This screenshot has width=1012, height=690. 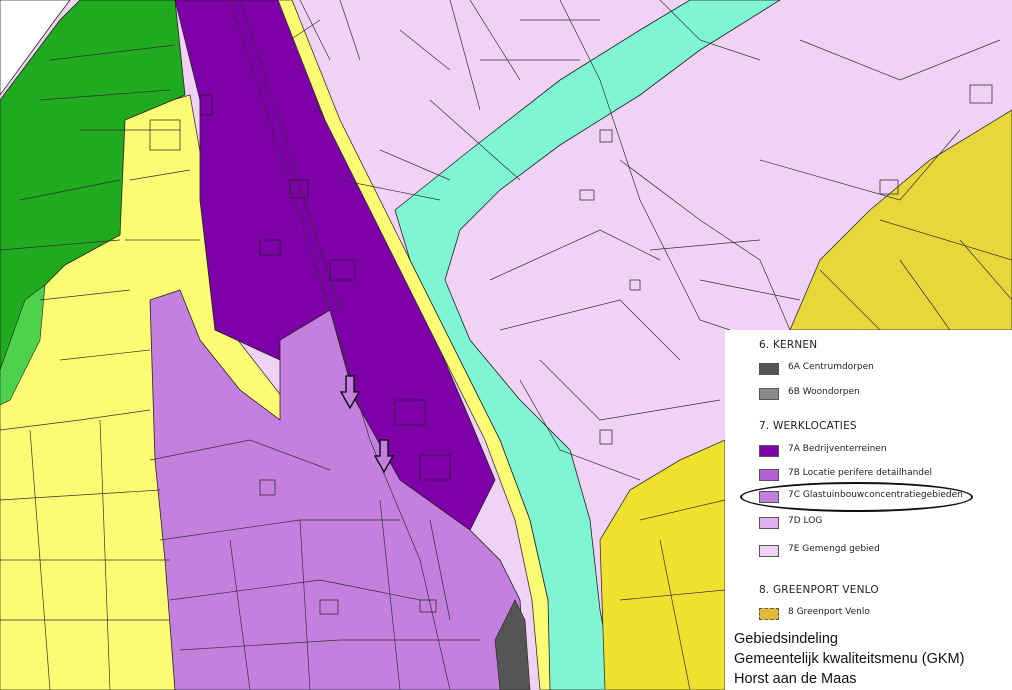 I want to click on legend-entry-label: 8 Greenport Venlo, so click(x=829, y=612).